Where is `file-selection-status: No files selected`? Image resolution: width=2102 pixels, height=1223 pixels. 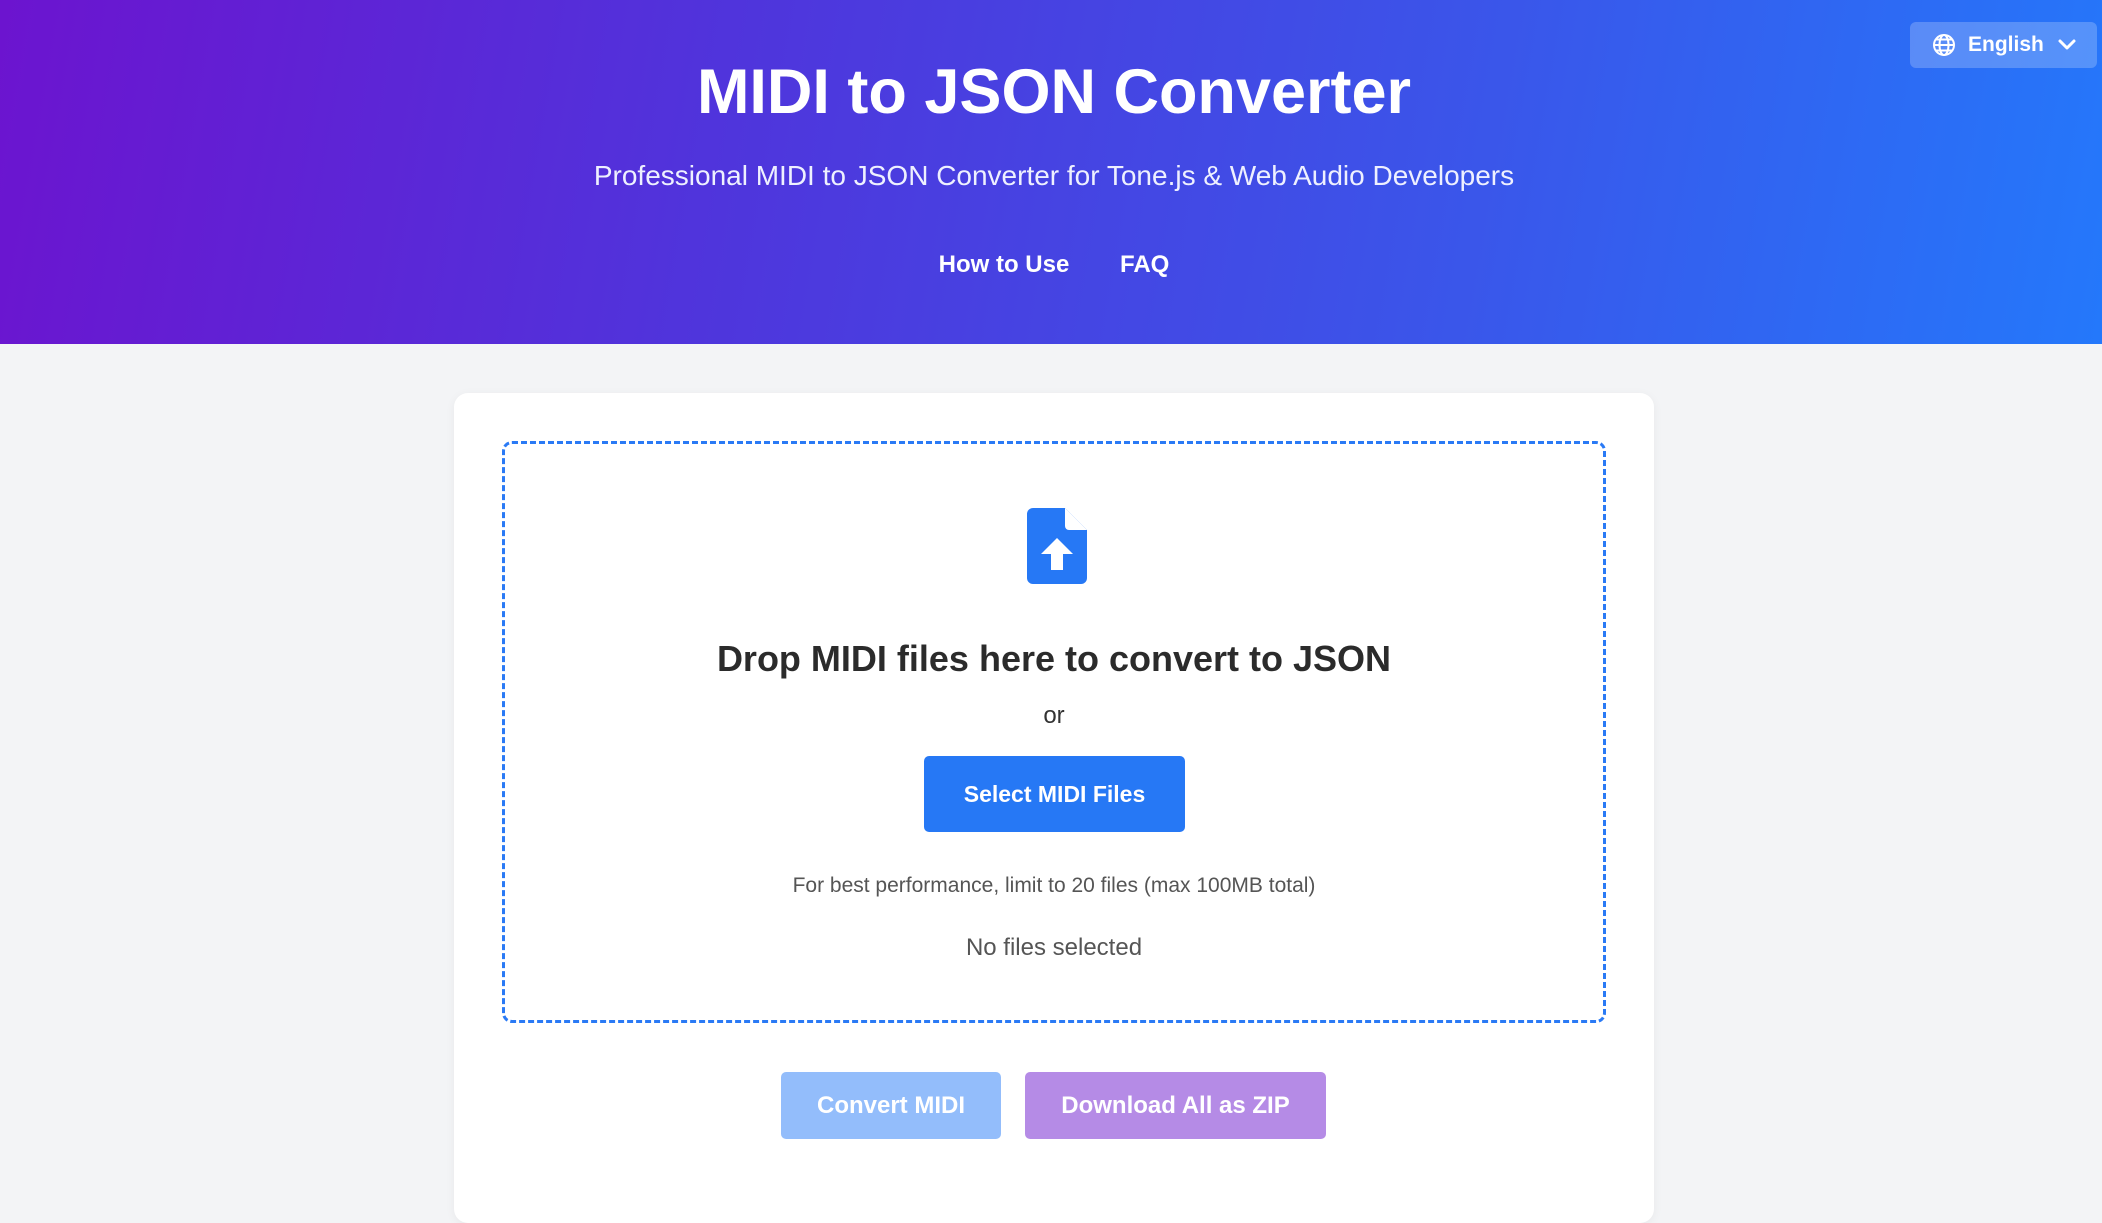 file-selection-status: No files selected is located at coordinates (1054, 947).